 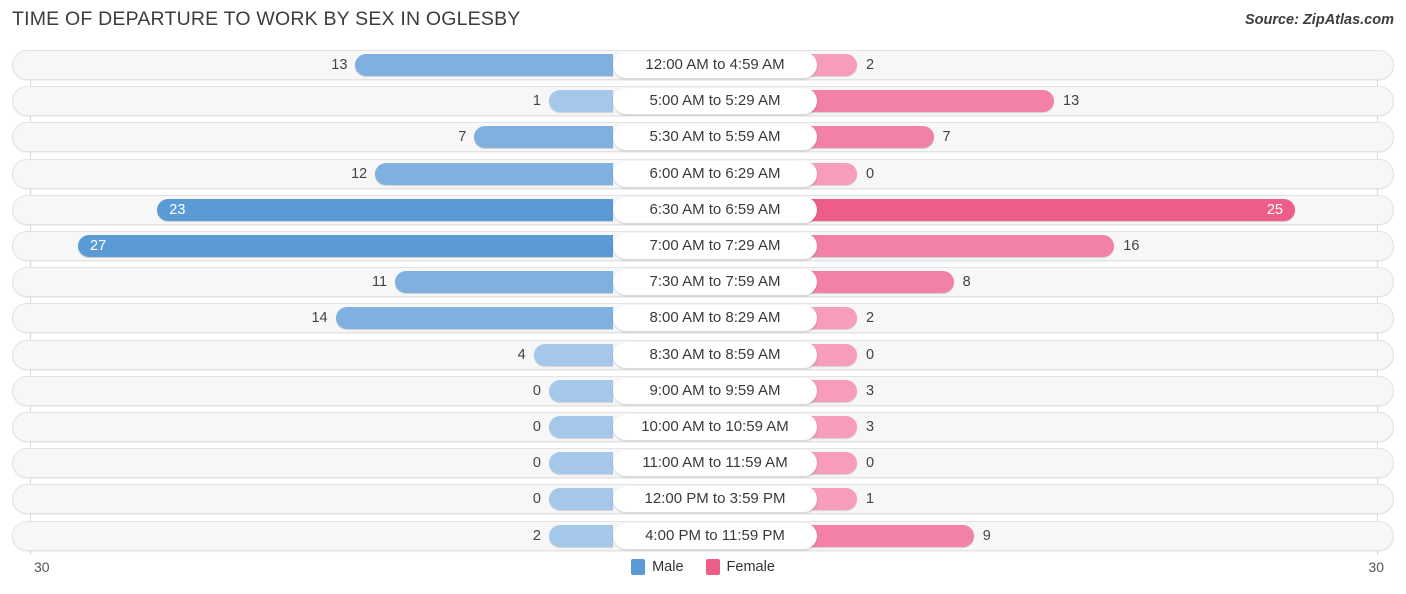 I want to click on category-label: 9:00 AM to 9:59 AM, so click(x=715, y=390).